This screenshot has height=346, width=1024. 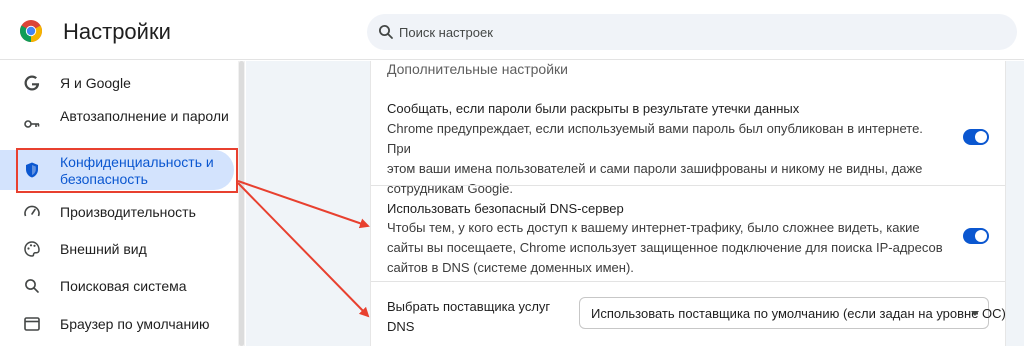 I want to click on section-title: Дополнительные настройки, so click(x=477, y=69).